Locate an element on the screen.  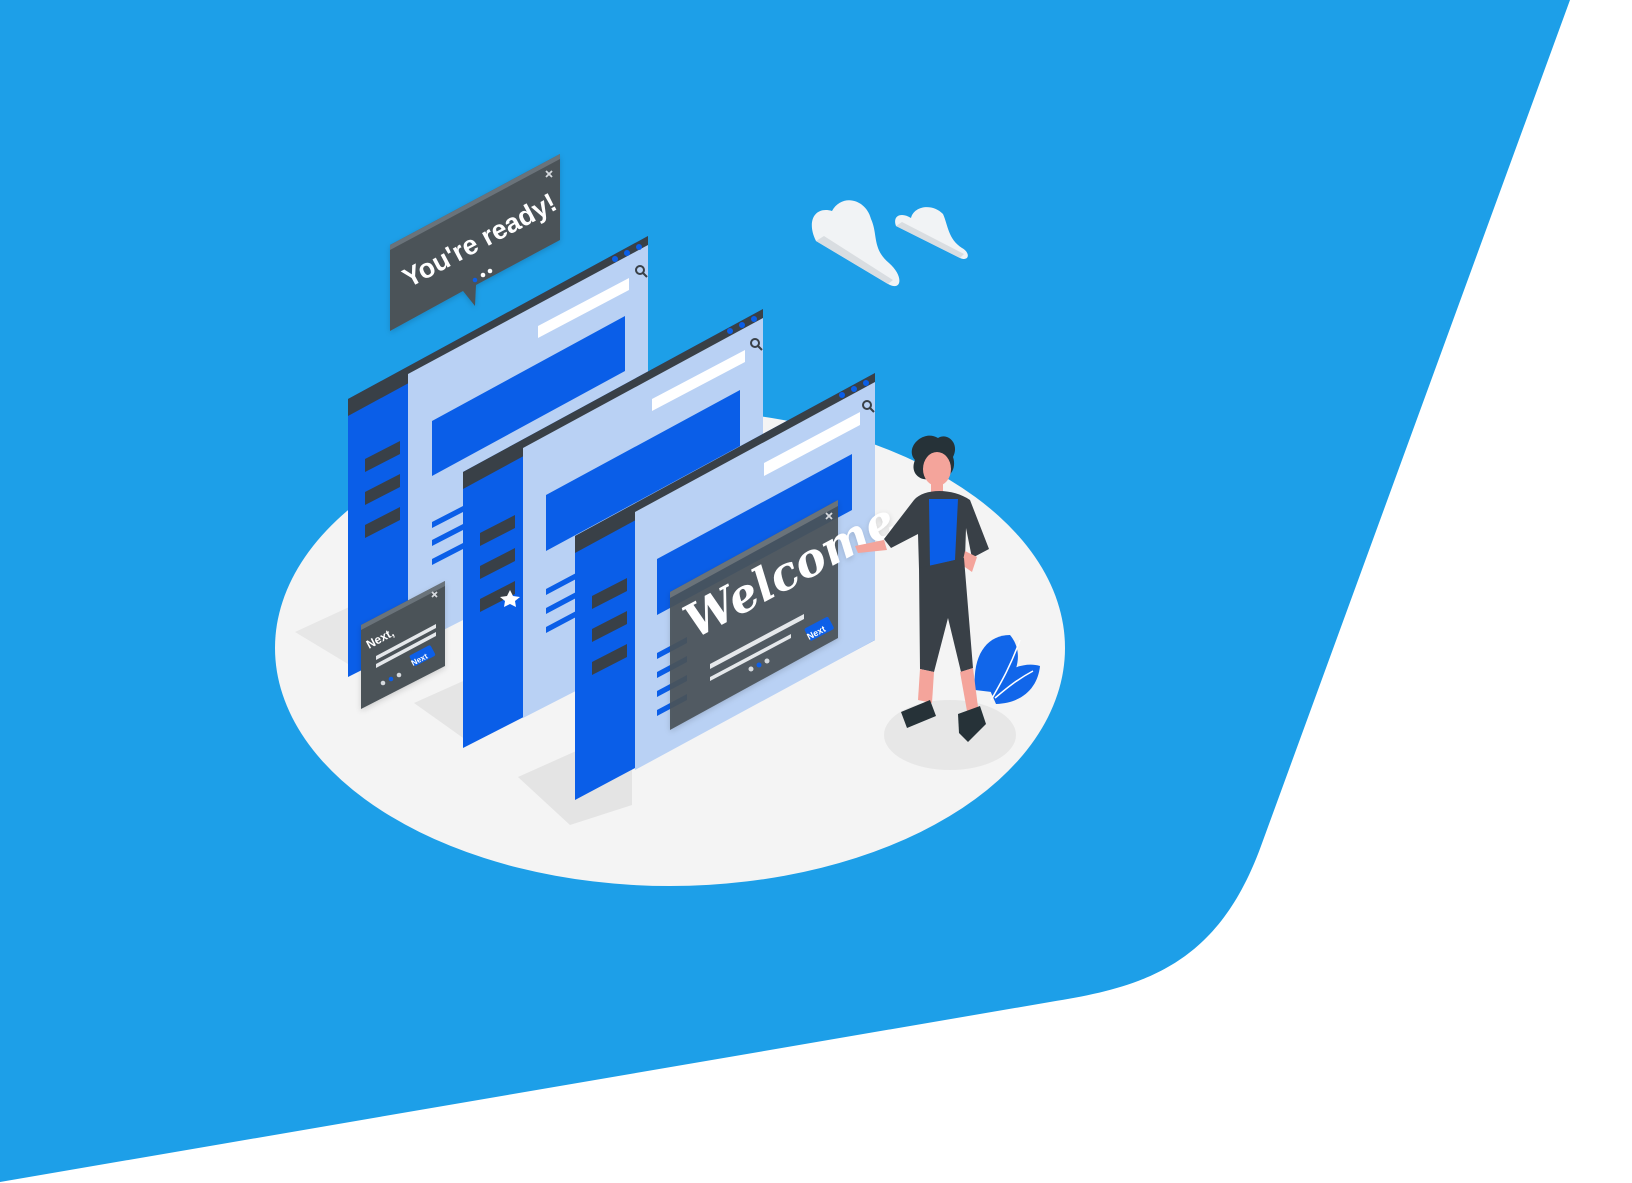
person-shadow is located at coordinates (950, 735).